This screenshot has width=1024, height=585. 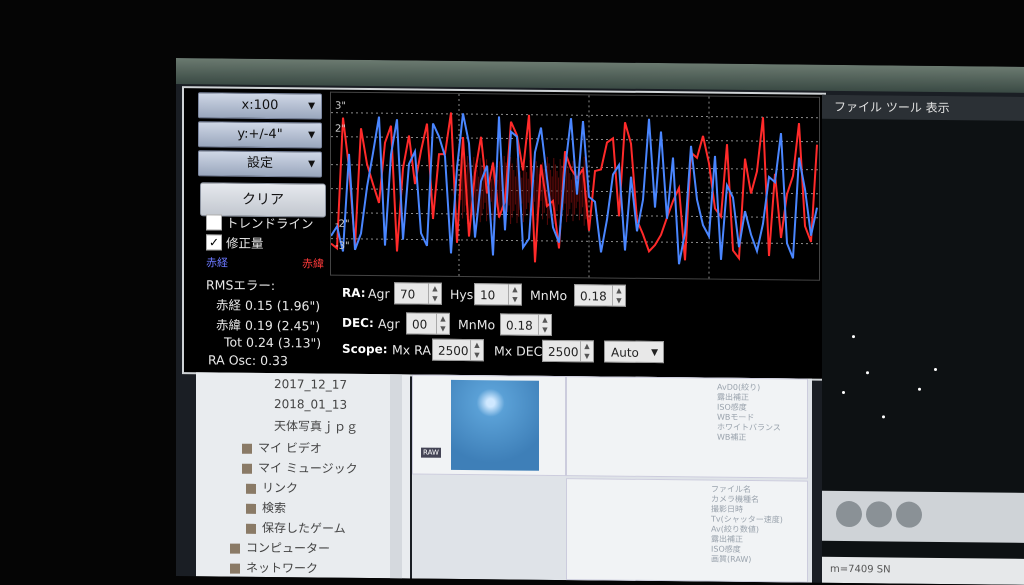 I want to click on dec-agr-value: 00, so click(x=420, y=324).